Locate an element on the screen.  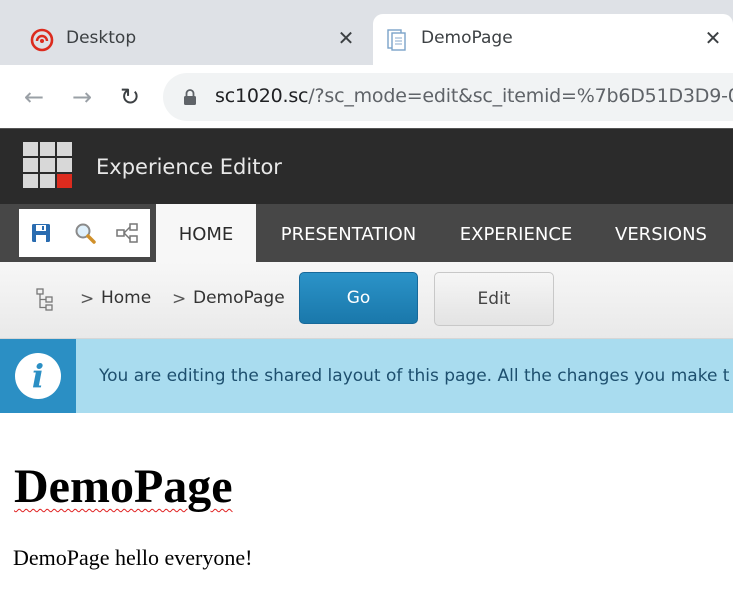
lock-icon is located at coordinates (190, 97).